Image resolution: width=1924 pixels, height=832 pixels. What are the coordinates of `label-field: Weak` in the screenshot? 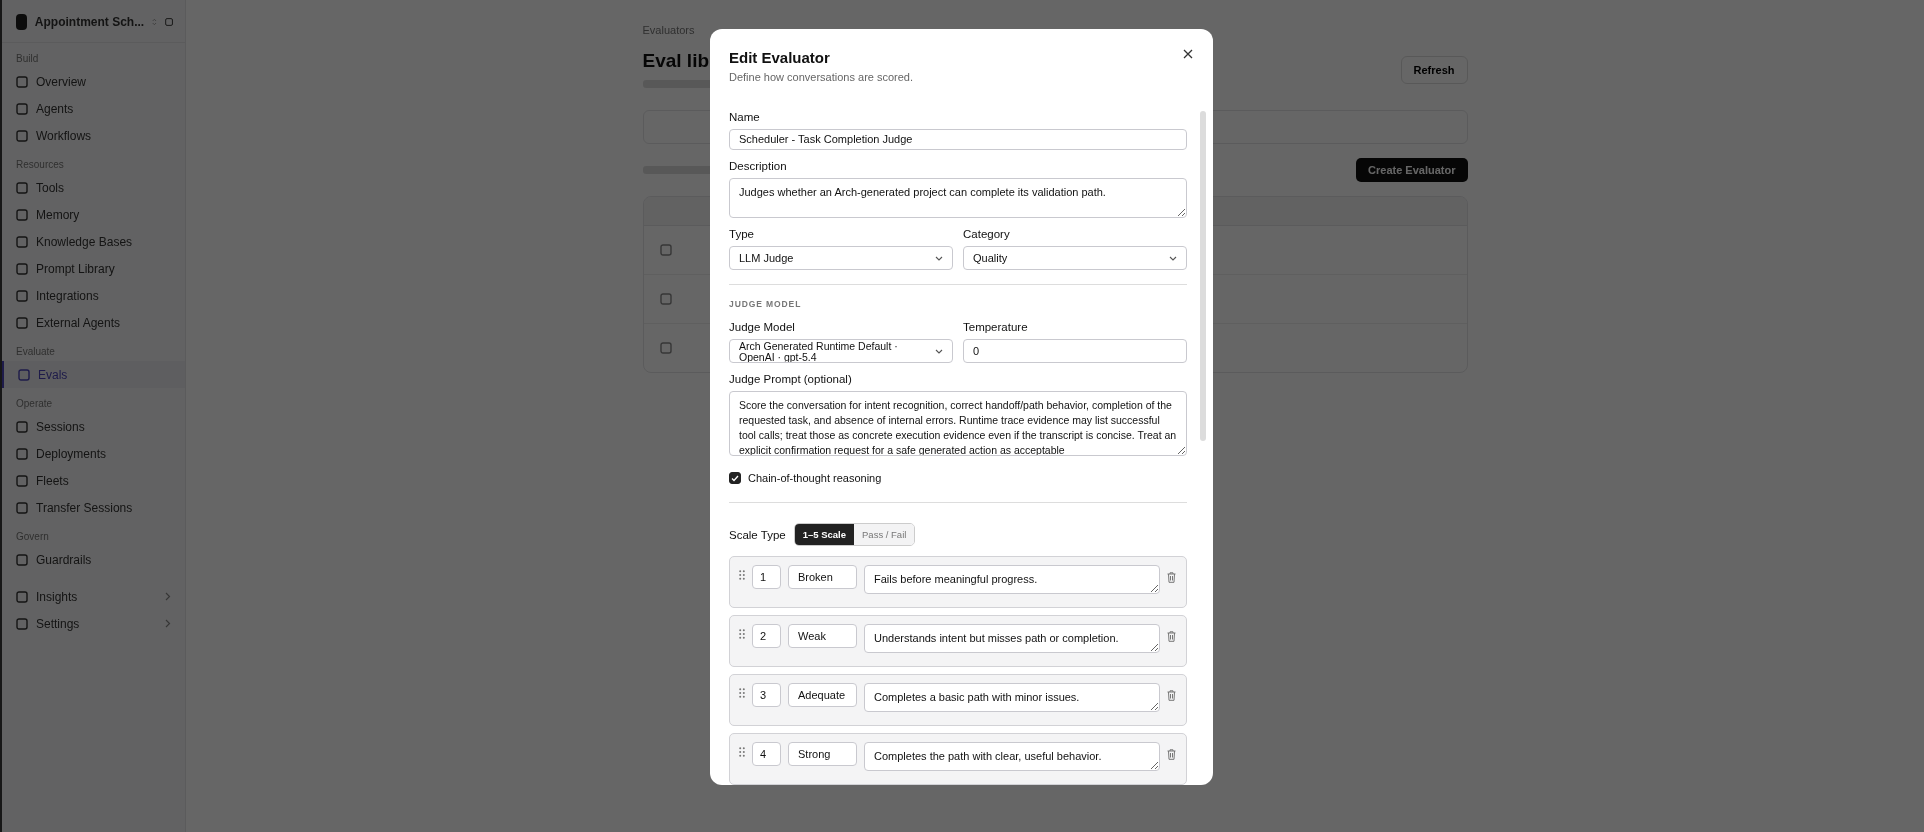 It's located at (822, 636).